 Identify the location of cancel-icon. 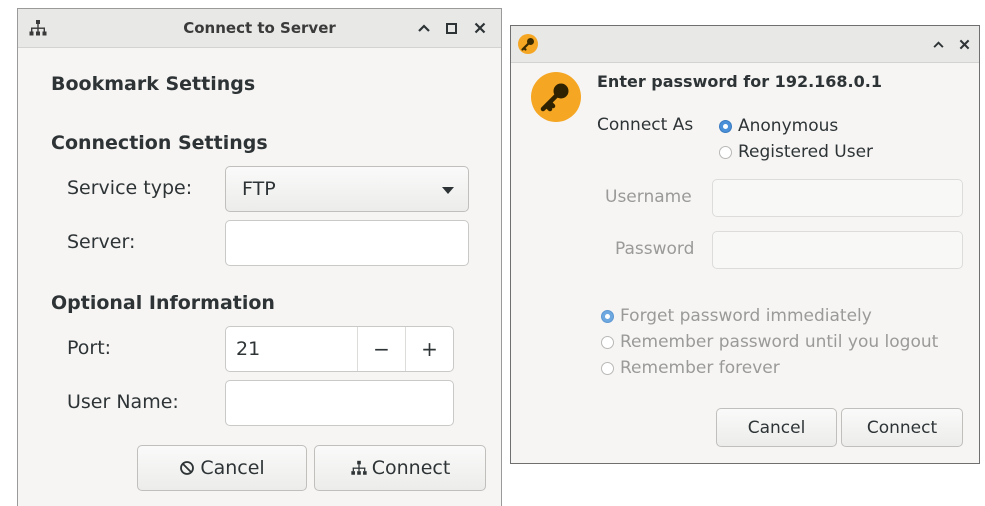
(187, 468).